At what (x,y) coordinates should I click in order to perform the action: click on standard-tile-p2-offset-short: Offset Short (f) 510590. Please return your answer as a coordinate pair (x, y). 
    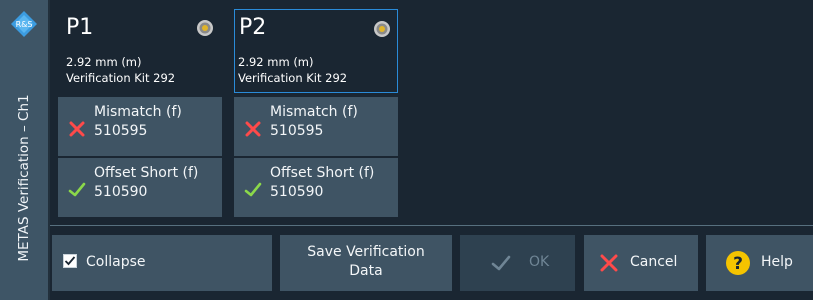
    Looking at the image, I should click on (316, 187).